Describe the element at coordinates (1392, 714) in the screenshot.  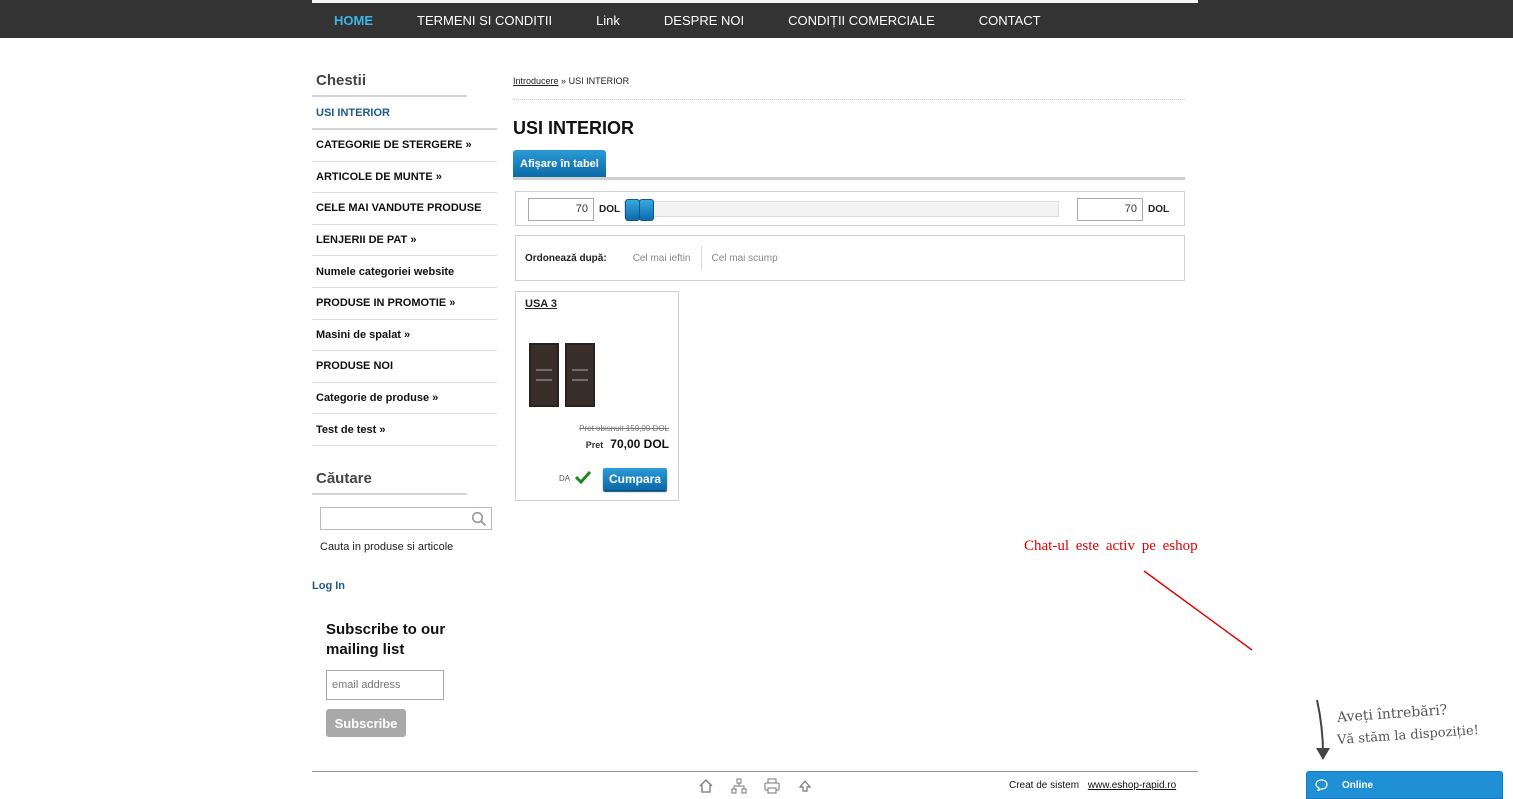
I see `chat-question-text: Aveți întrebări?` at that location.